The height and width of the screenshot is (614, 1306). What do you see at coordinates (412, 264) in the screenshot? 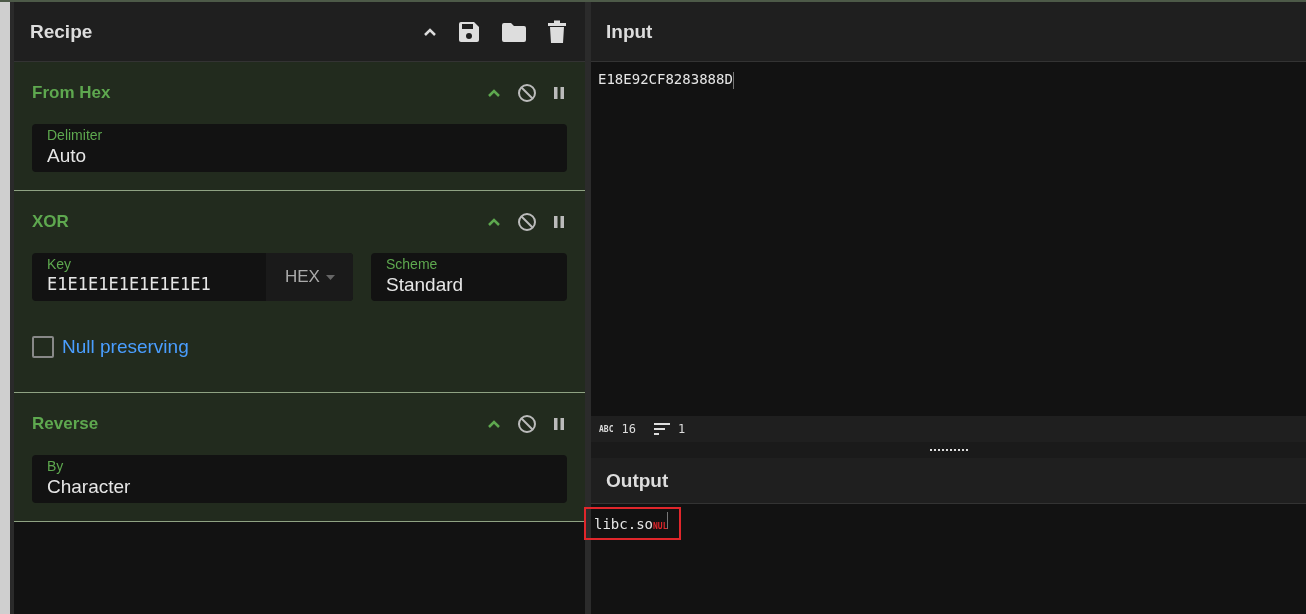
I see `field-label: Scheme` at bounding box center [412, 264].